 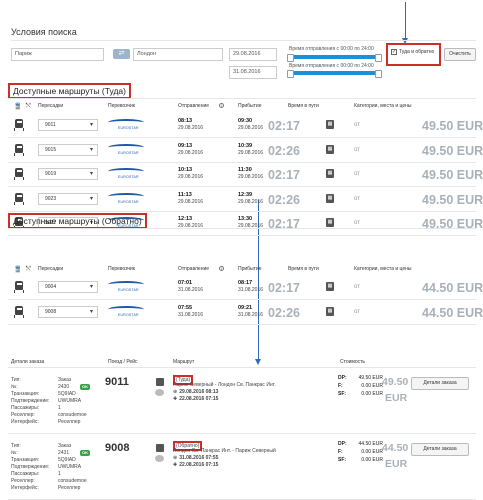 I want to click on from-input: Париж, so click(x=57, y=54).